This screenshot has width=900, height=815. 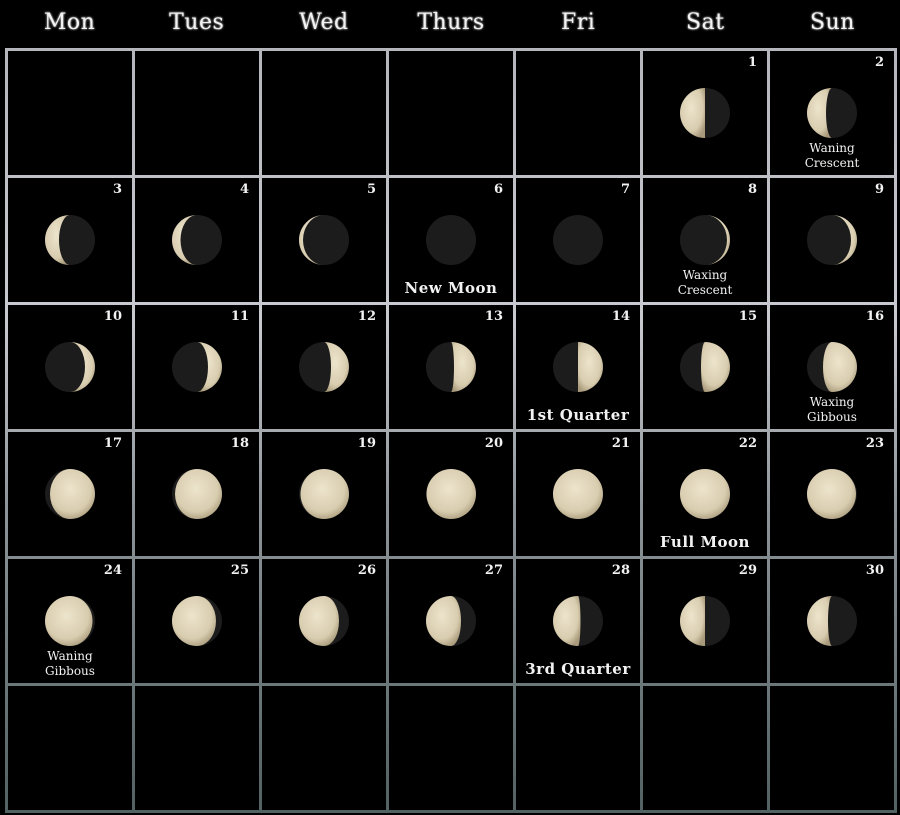 What do you see at coordinates (752, 62) in the screenshot?
I see `day-number: 1` at bounding box center [752, 62].